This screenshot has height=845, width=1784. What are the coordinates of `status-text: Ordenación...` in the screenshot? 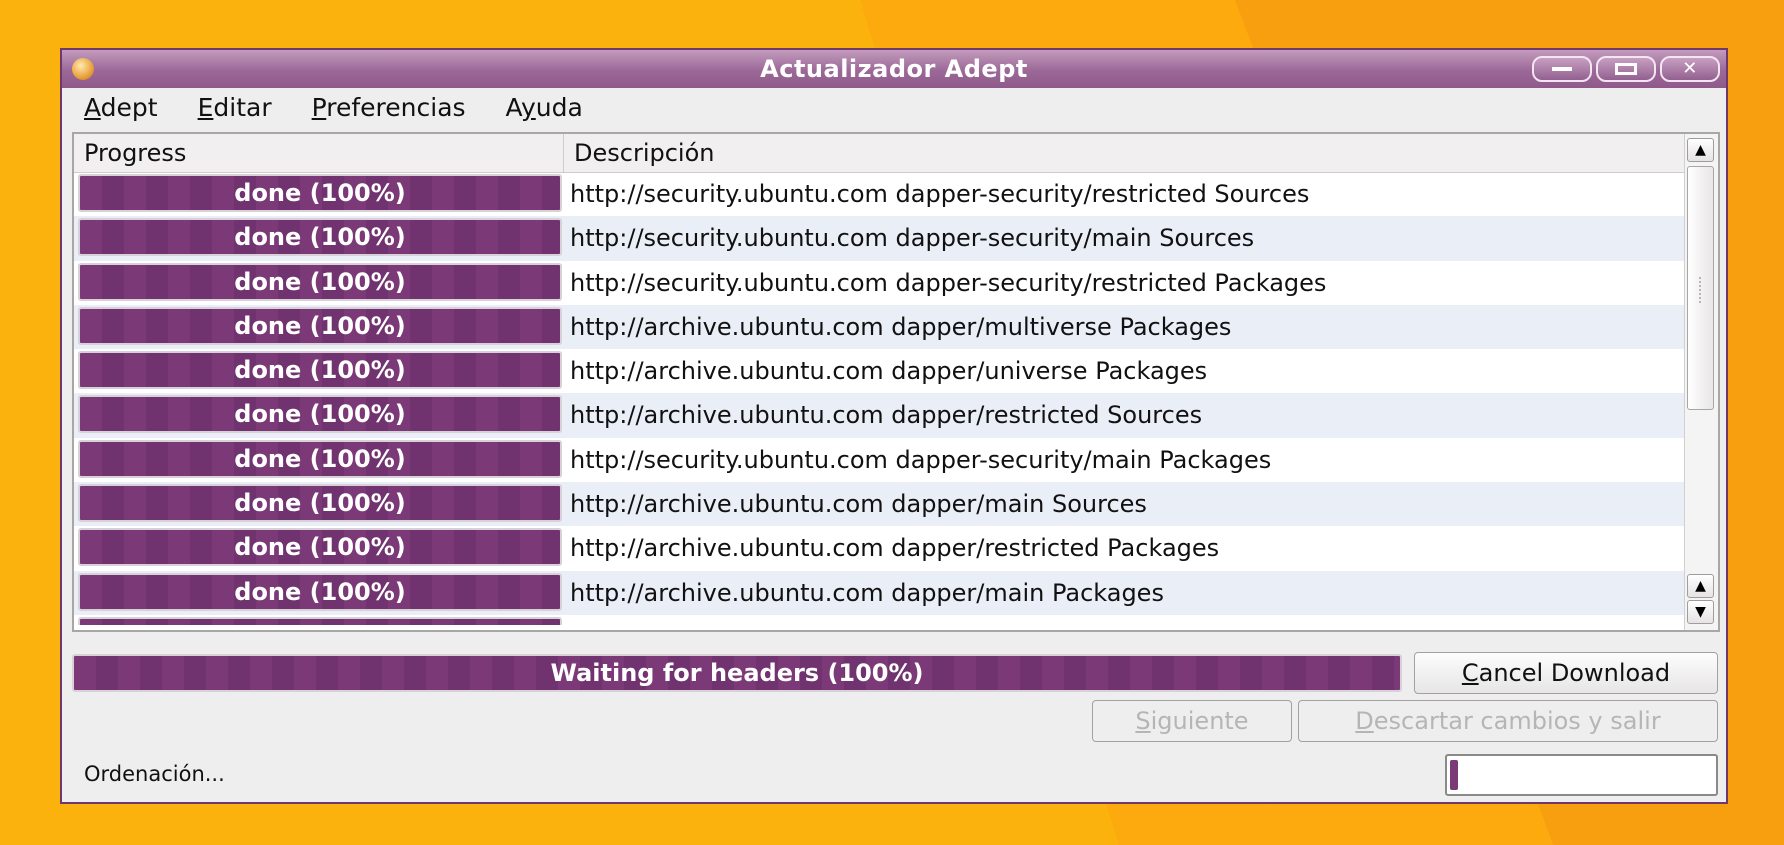 It's located at (154, 774).